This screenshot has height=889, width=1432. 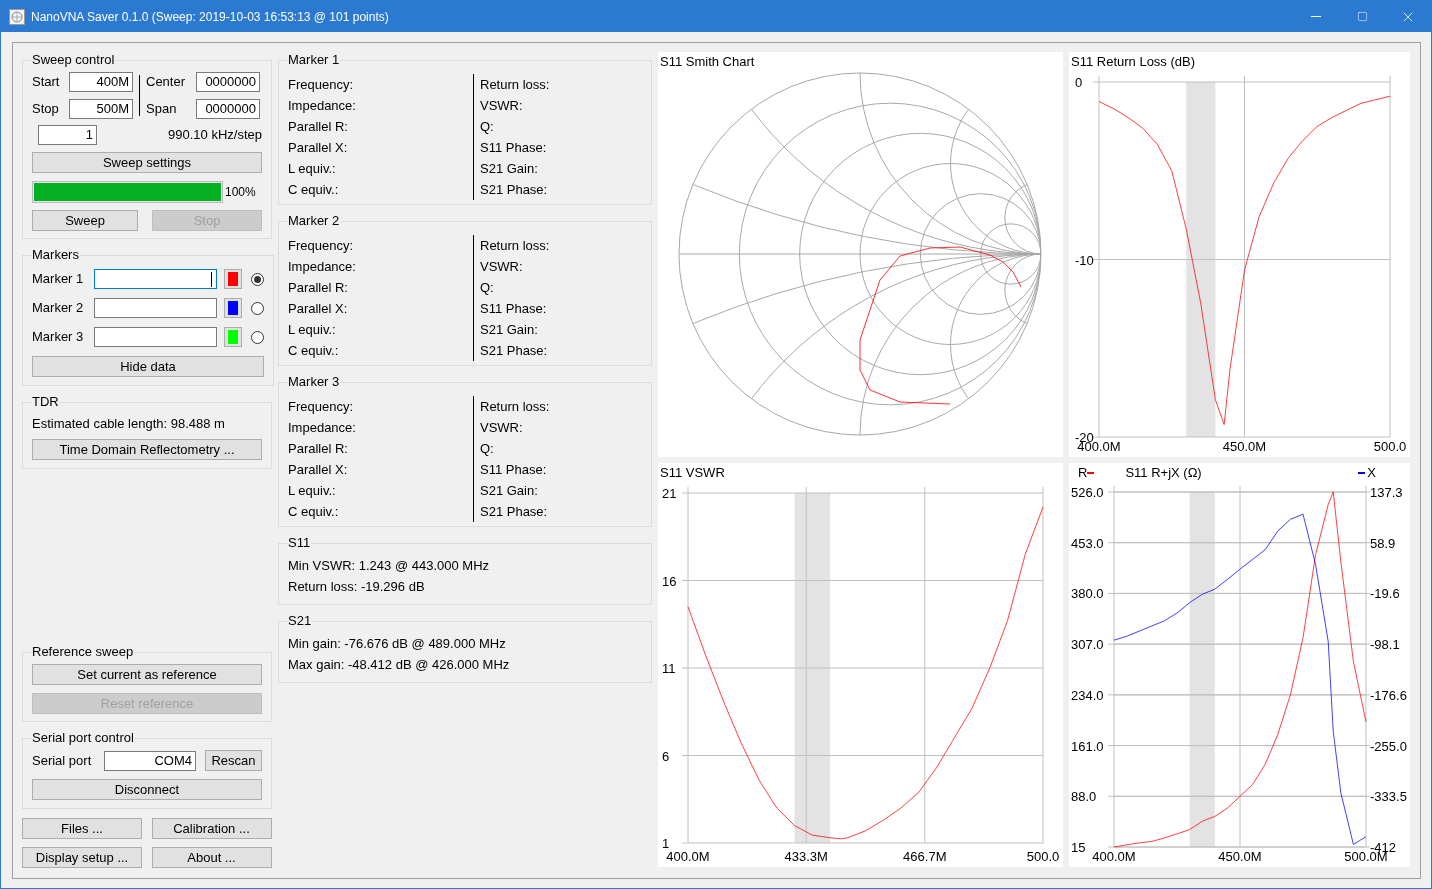 I want to click on cable-length-text: Estimated cable length: 98.488 m, so click(x=129, y=424).